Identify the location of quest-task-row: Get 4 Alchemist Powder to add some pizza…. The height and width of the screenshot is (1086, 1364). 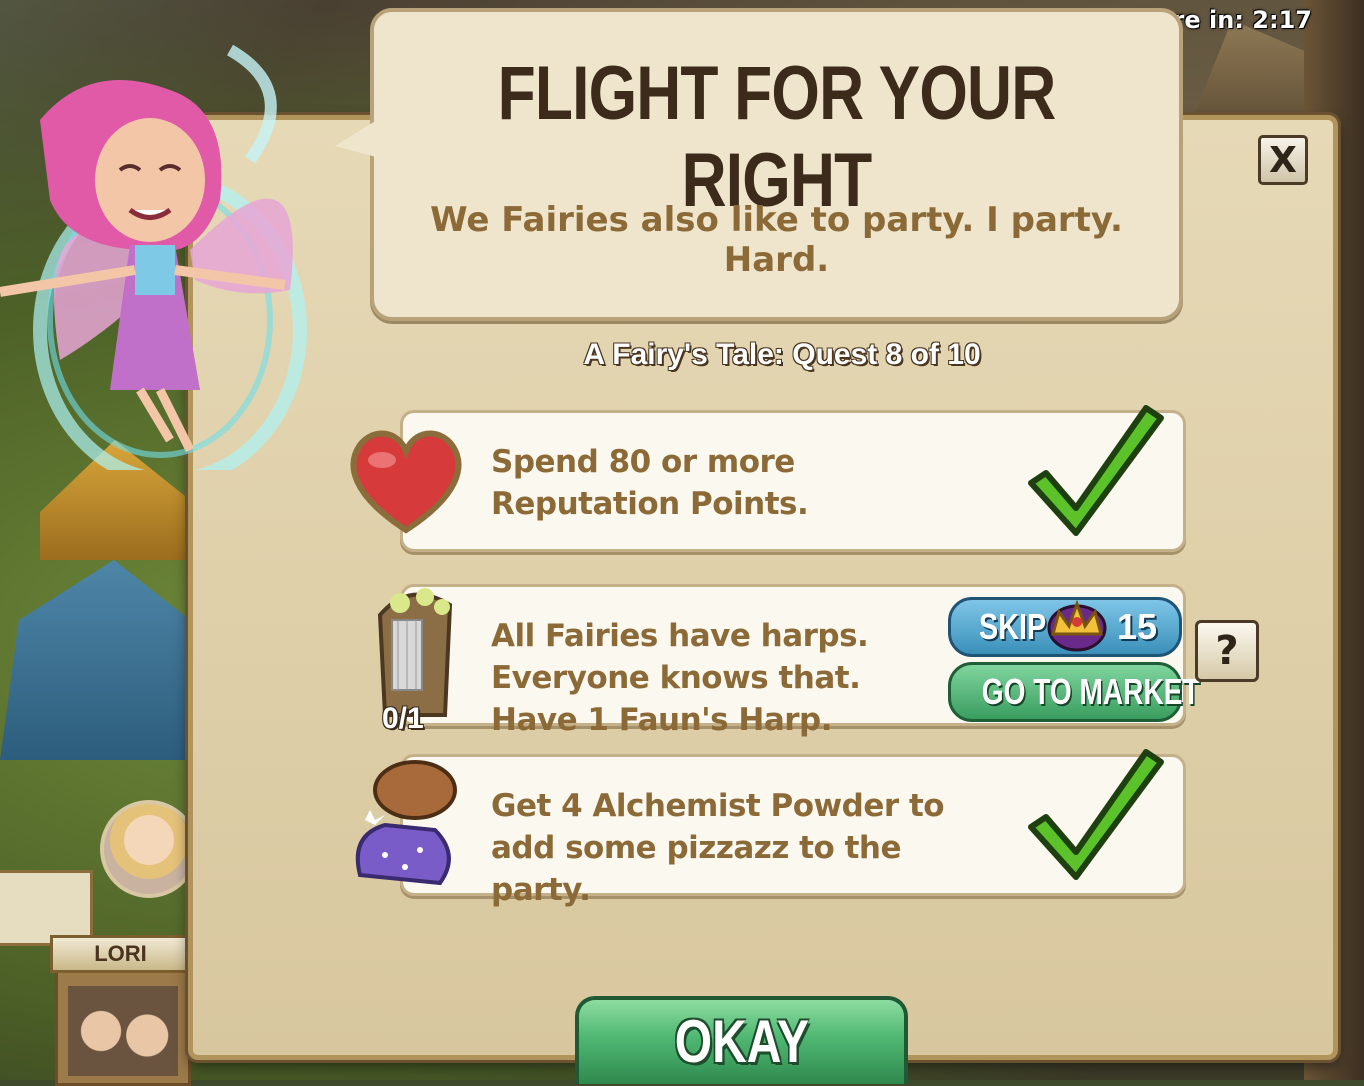
(793, 828).